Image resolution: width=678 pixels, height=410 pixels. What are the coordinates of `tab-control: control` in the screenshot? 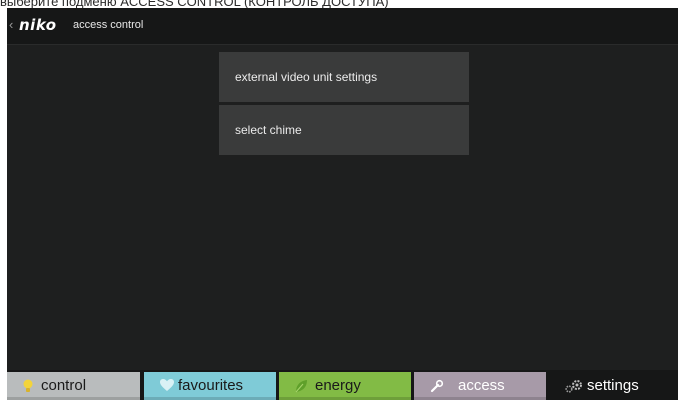 It's located at (73, 386).